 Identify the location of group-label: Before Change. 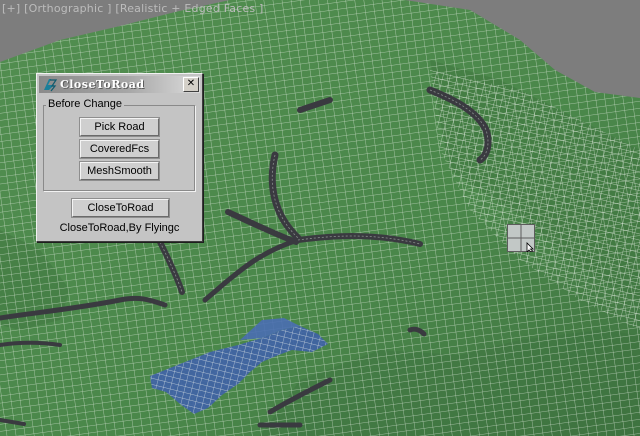
(85, 104).